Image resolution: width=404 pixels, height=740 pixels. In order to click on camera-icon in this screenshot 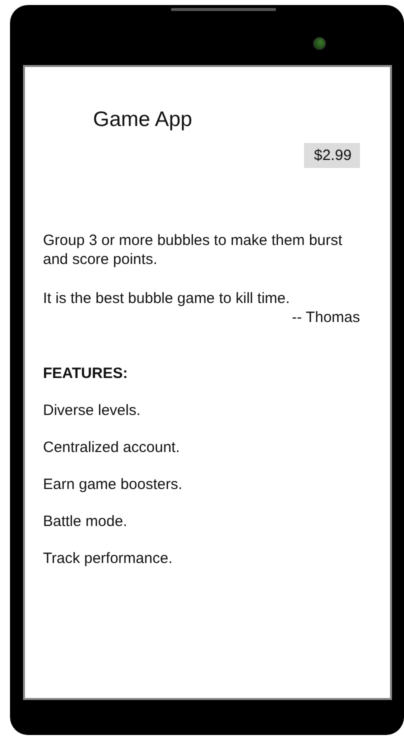, I will do `click(319, 43)`.